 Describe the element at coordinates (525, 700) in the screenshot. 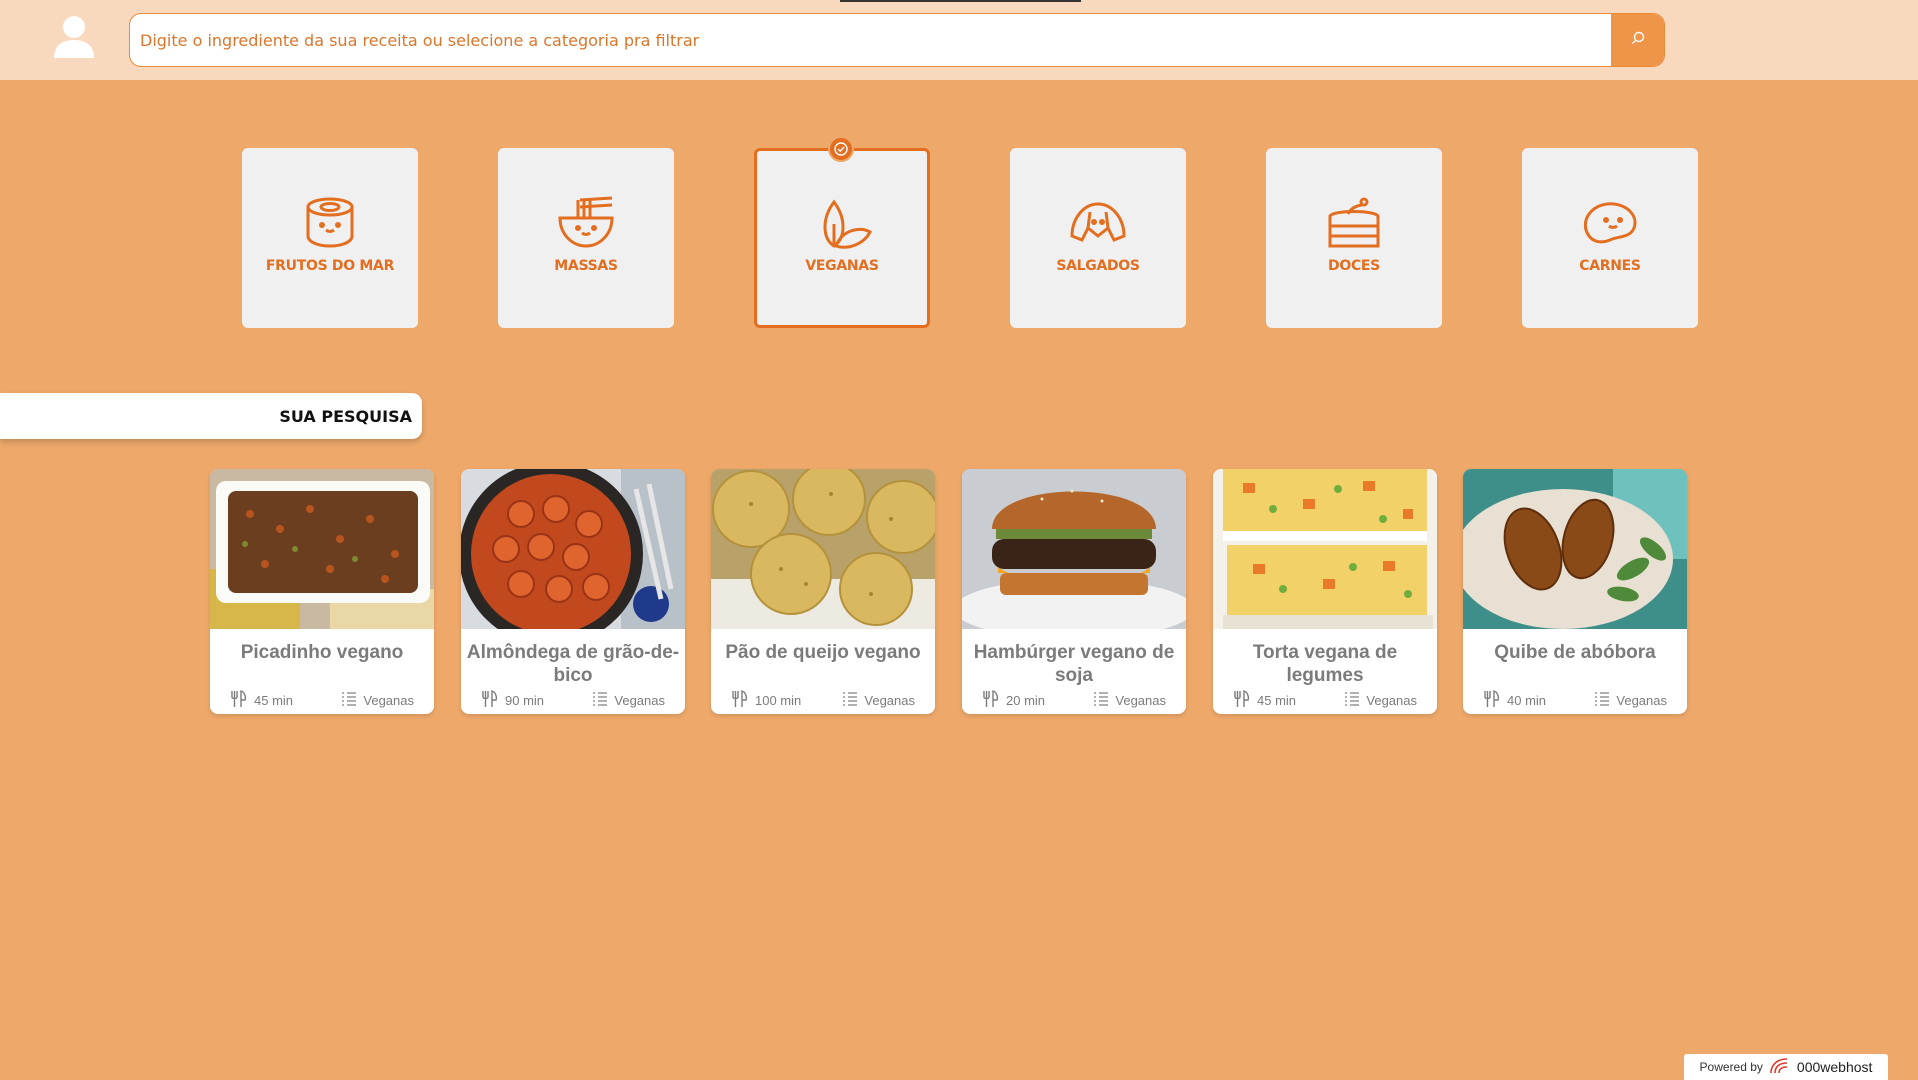

I see `recipe-time: 90 min` at that location.